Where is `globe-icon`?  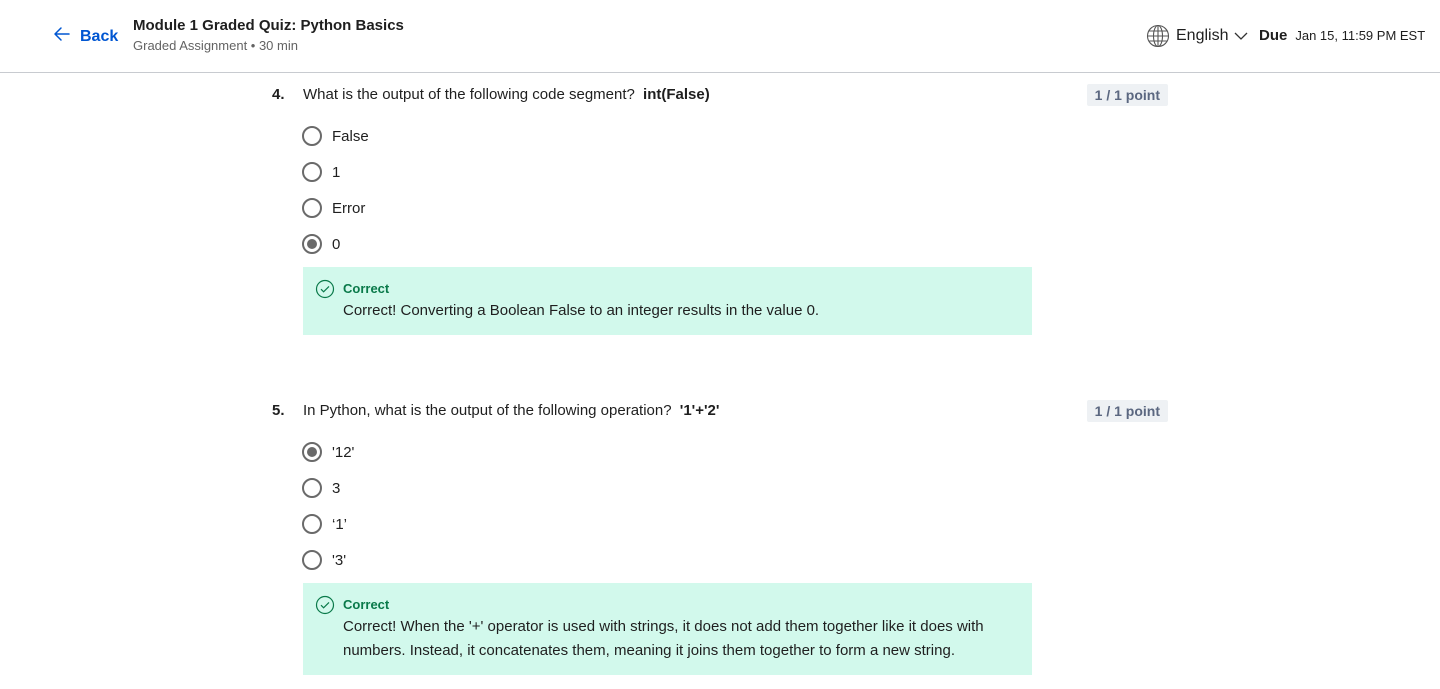 globe-icon is located at coordinates (1158, 36).